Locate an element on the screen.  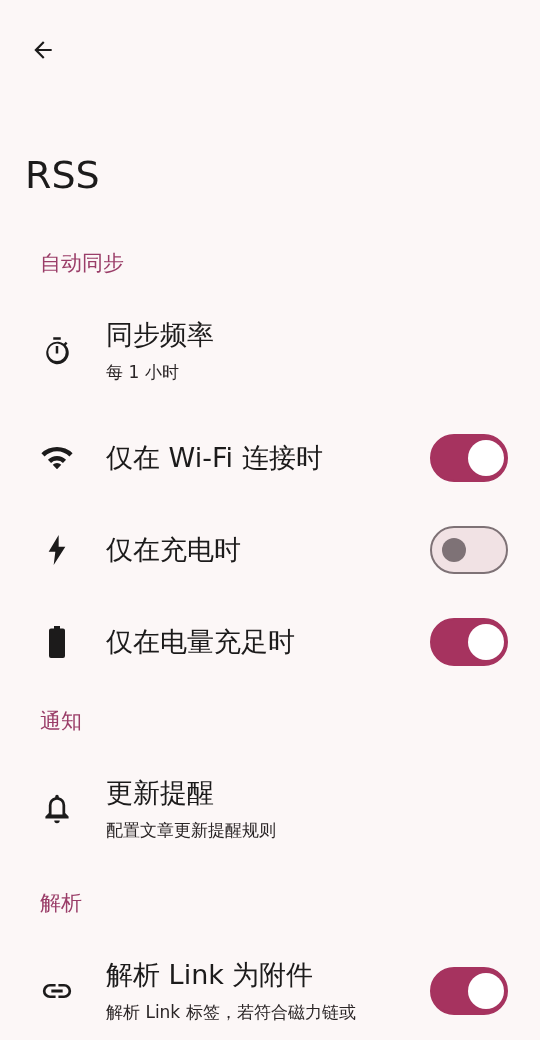
section-header: 解析 is located at coordinates (61, 903).